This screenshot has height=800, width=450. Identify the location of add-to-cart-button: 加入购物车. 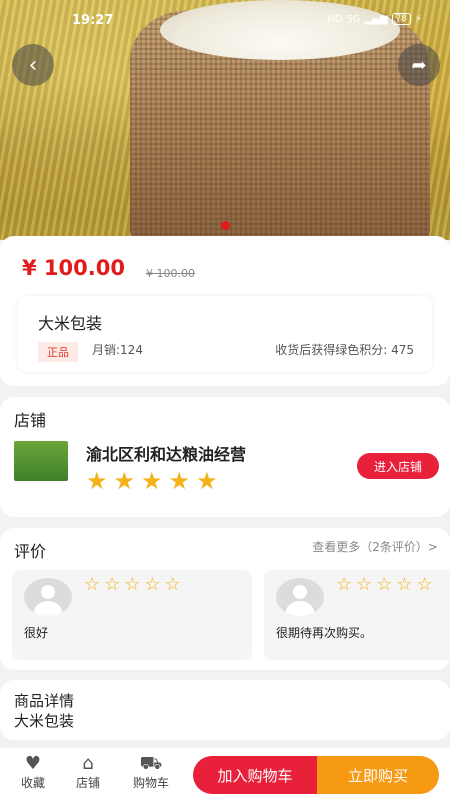
(255, 775).